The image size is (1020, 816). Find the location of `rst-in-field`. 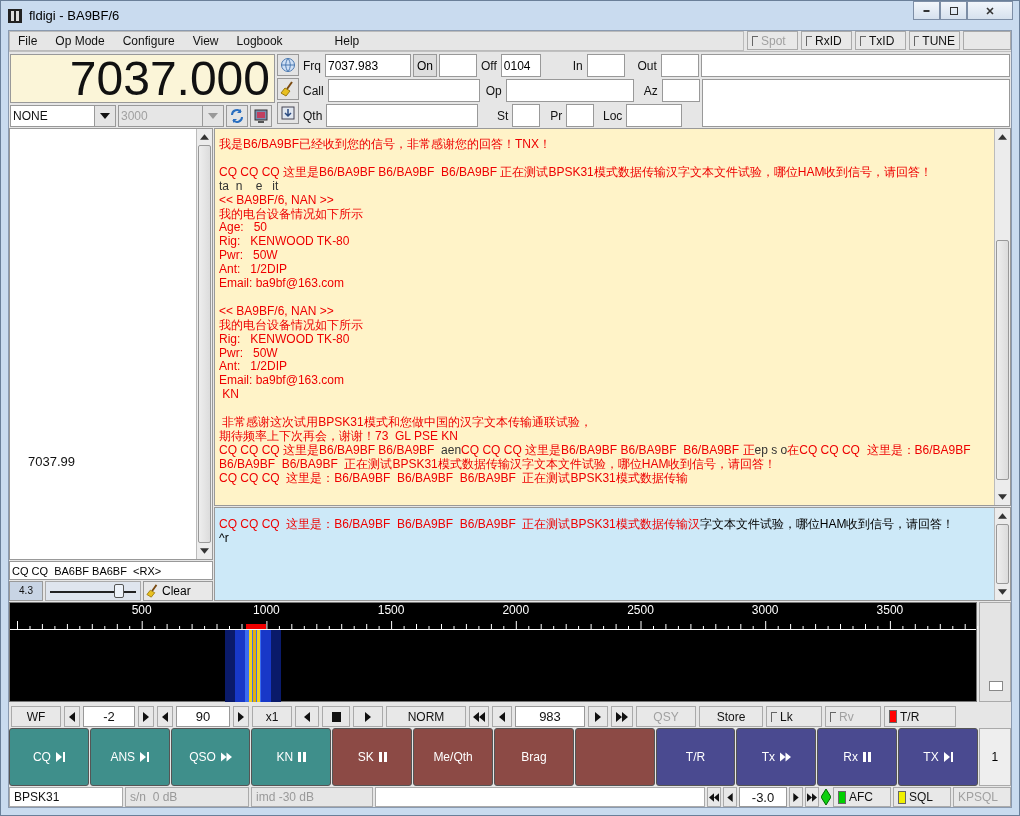

rst-in-field is located at coordinates (605, 65).